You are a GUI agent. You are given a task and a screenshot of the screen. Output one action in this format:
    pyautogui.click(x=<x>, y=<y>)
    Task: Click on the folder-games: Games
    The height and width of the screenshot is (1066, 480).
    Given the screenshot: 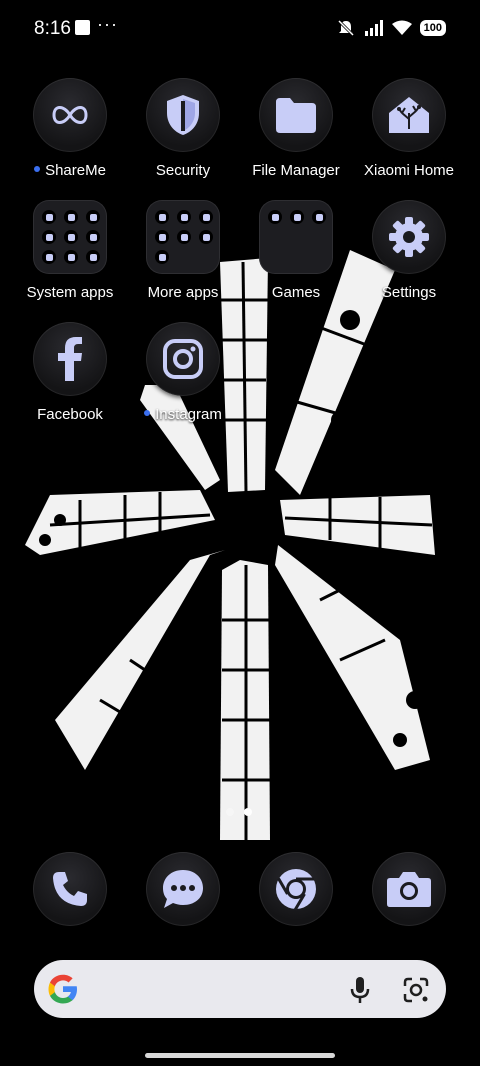 What is the action you would take?
    pyautogui.click(x=296, y=250)
    